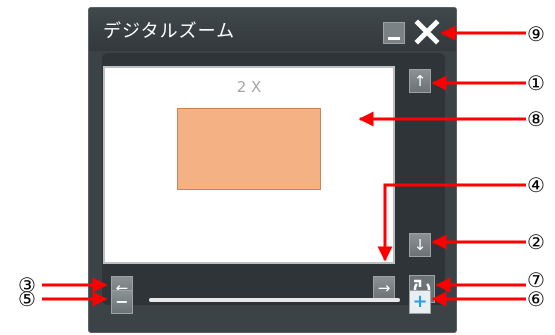 This screenshot has height=335, width=555. What do you see at coordinates (536, 83) in the screenshot?
I see `annotation-1: ①` at bounding box center [536, 83].